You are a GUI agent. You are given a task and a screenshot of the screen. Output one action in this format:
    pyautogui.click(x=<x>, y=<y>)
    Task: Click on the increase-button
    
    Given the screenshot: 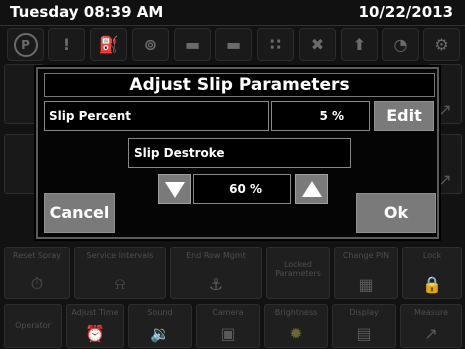 What is the action you would take?
    pyautogui.click(x=311, y=189)
    